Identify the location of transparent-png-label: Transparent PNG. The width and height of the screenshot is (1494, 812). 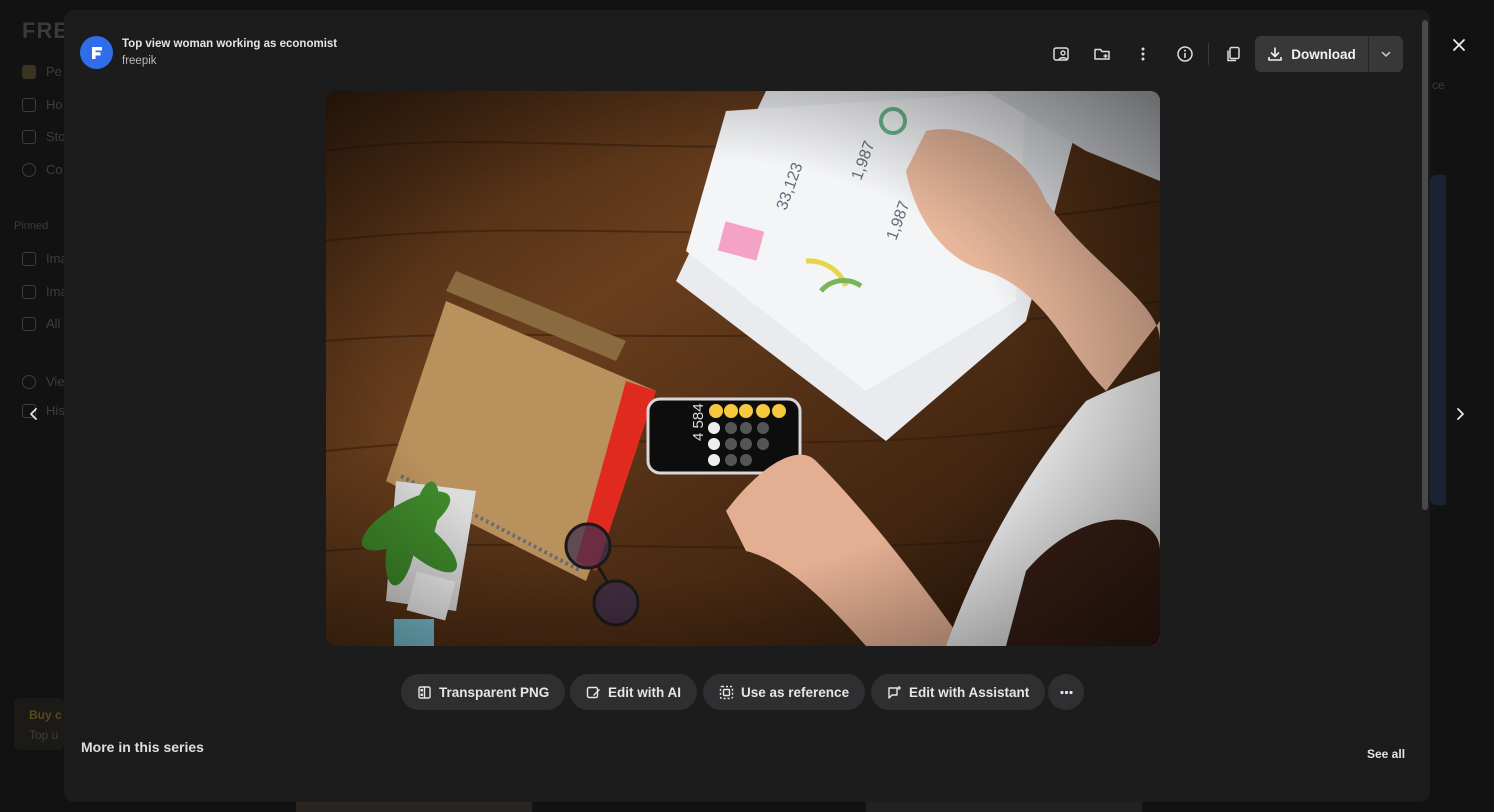
(494, 692).